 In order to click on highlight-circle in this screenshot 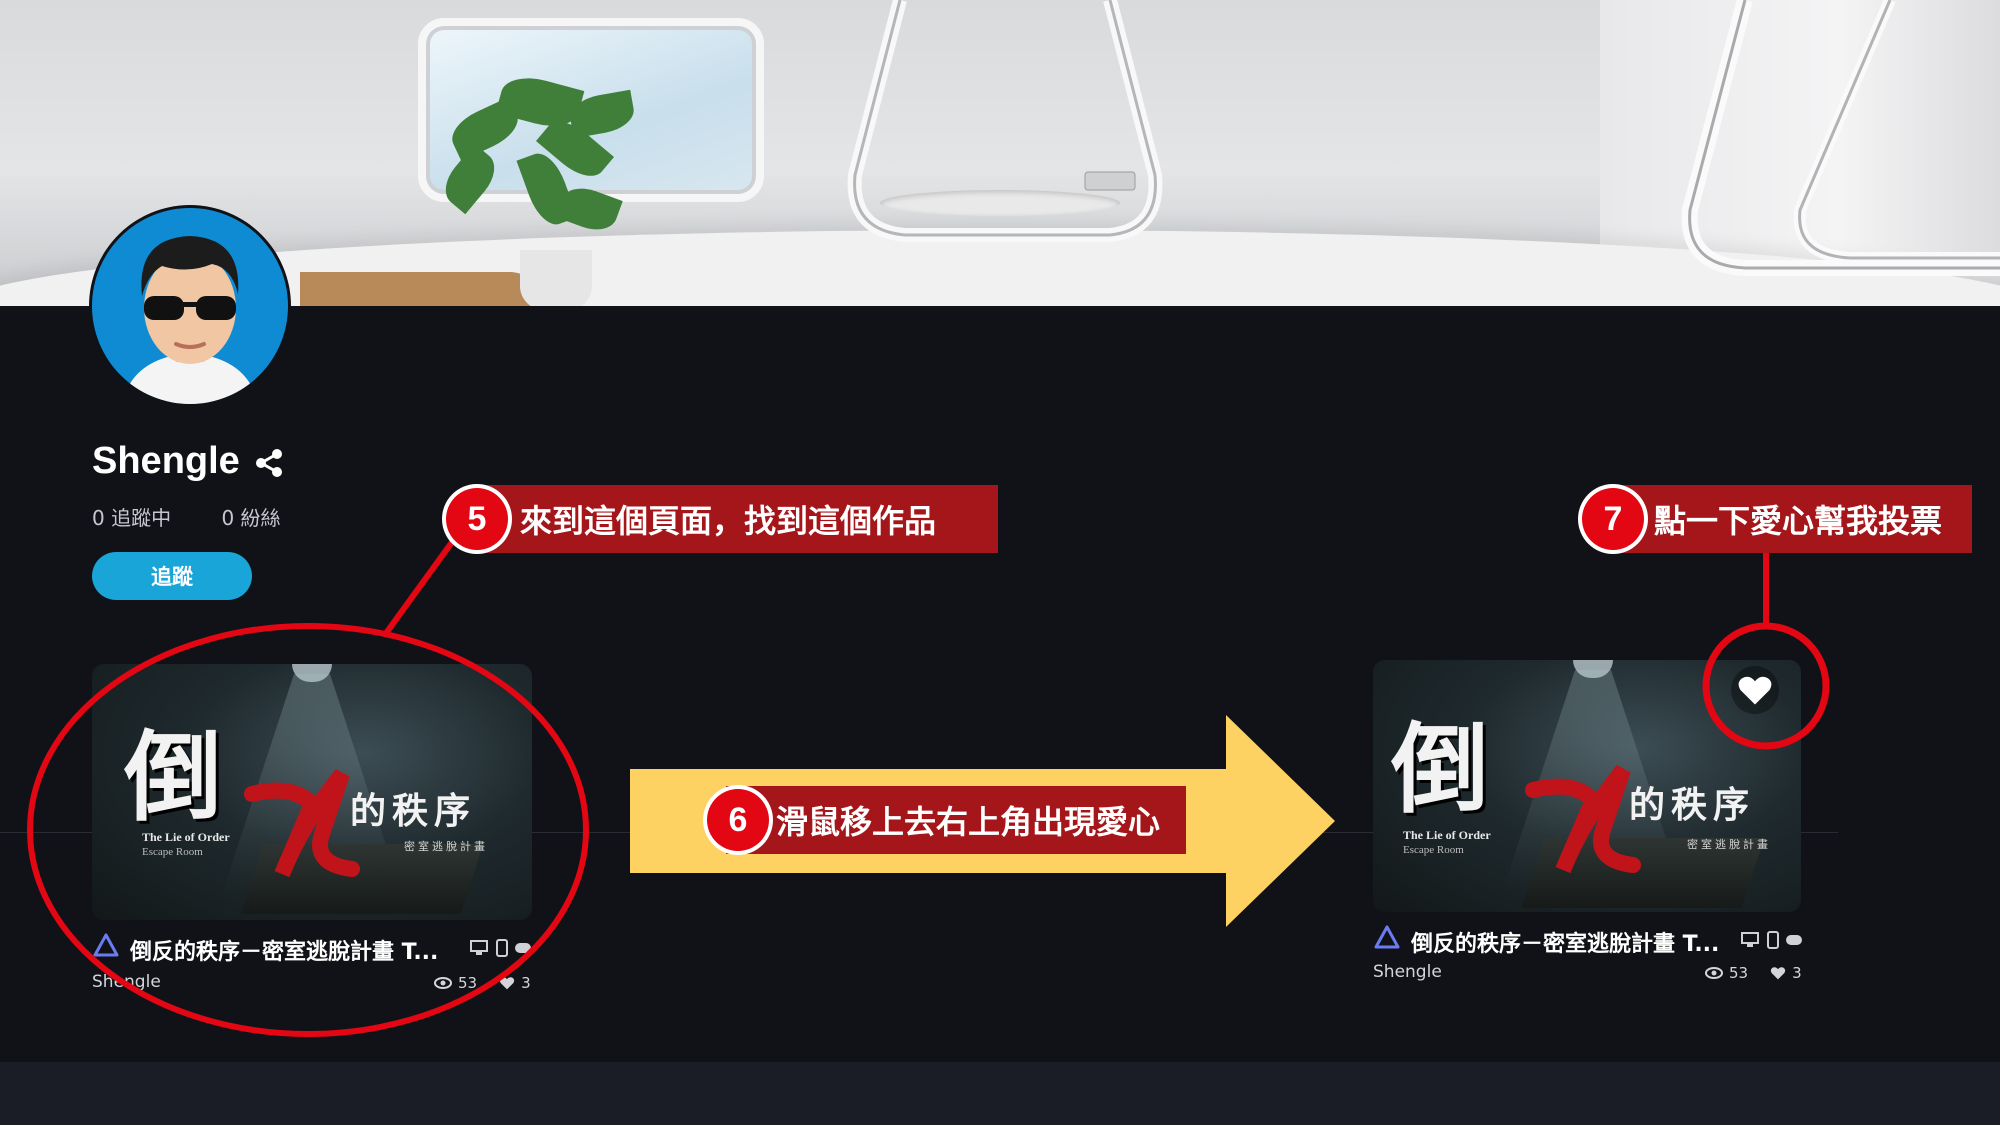, I will do `click(1766, 686)`.